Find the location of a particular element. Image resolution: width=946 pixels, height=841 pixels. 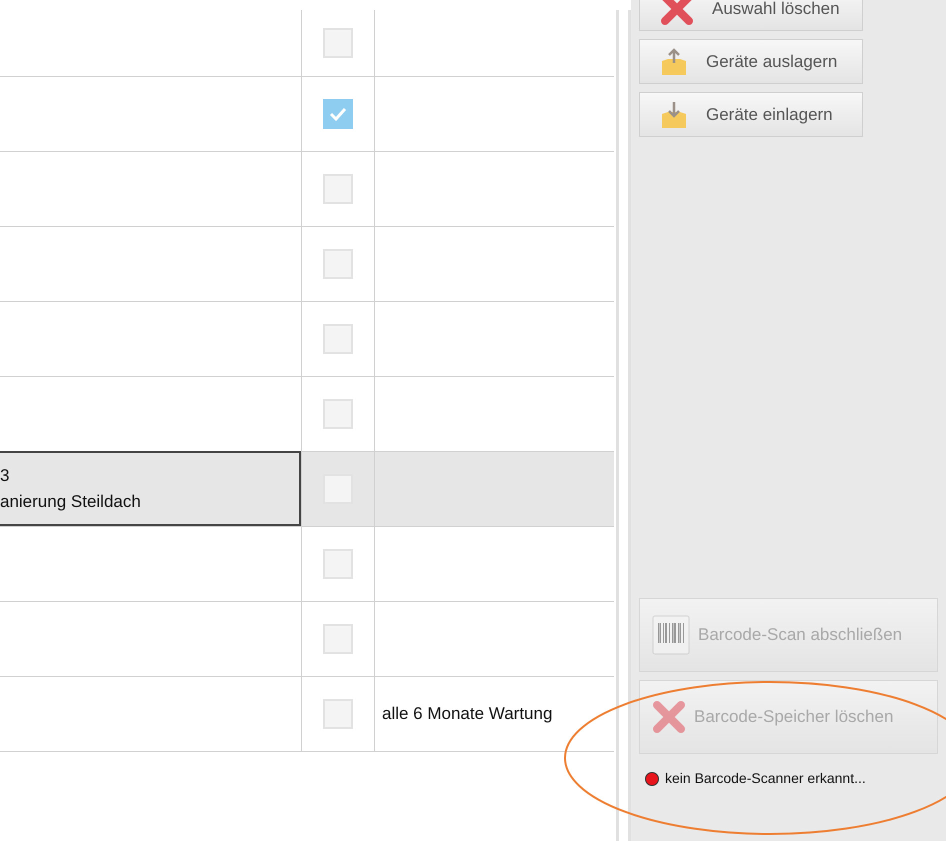

cell-text: 3 is located at coordinates (5, 475).